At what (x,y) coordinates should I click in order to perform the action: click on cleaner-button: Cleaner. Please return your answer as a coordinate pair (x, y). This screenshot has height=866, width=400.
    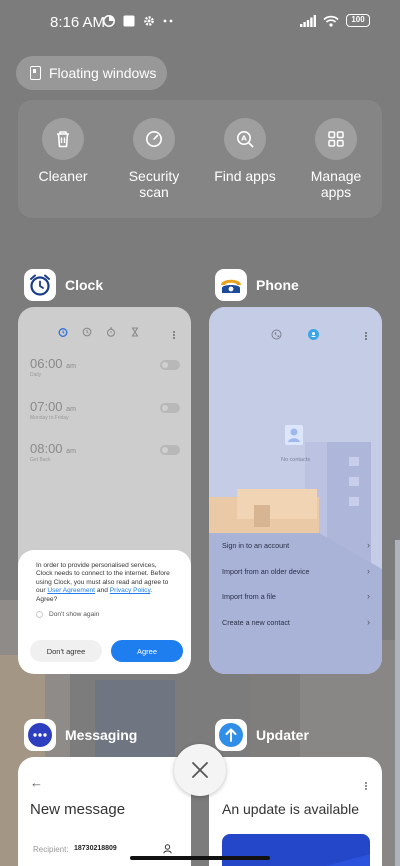
    Looking at the image, I should click on (63, 151).